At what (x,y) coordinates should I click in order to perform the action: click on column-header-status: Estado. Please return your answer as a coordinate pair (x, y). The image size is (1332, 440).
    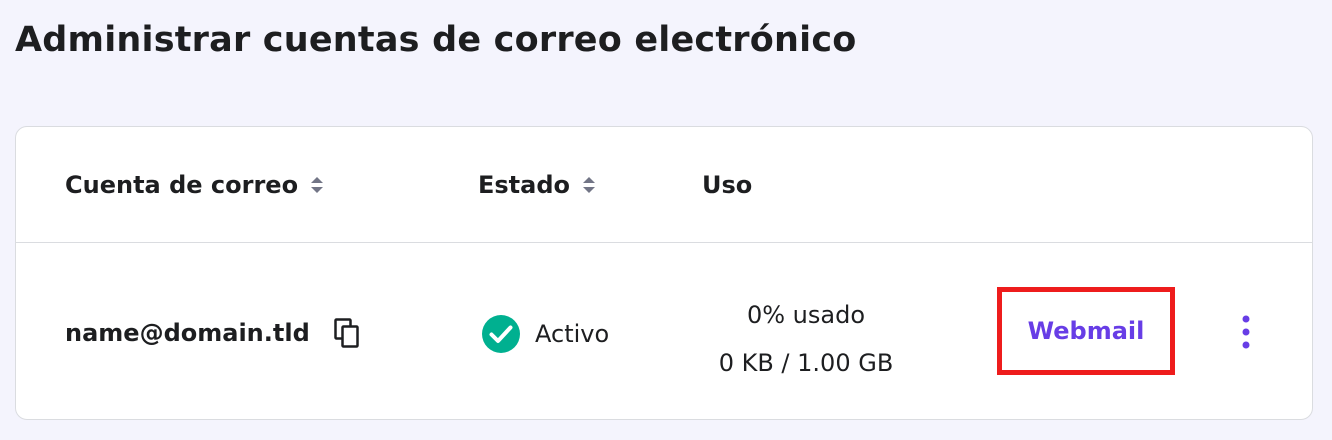
    Looking at the image, I should click on (537, 185).